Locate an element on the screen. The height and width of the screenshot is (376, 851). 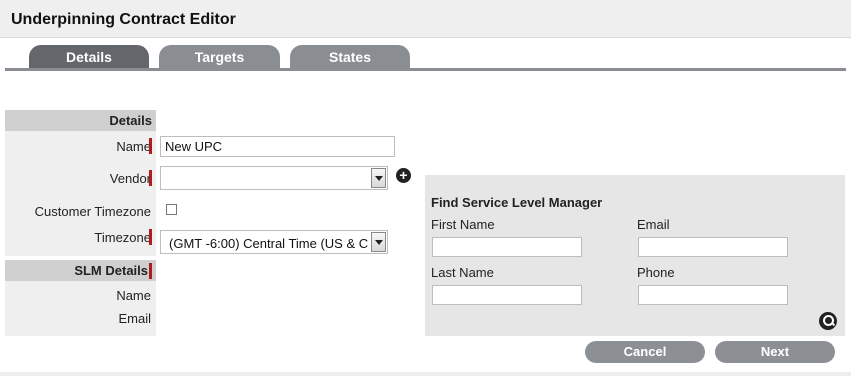
cancel-button: Cancel is located at coordinates (645, 352).